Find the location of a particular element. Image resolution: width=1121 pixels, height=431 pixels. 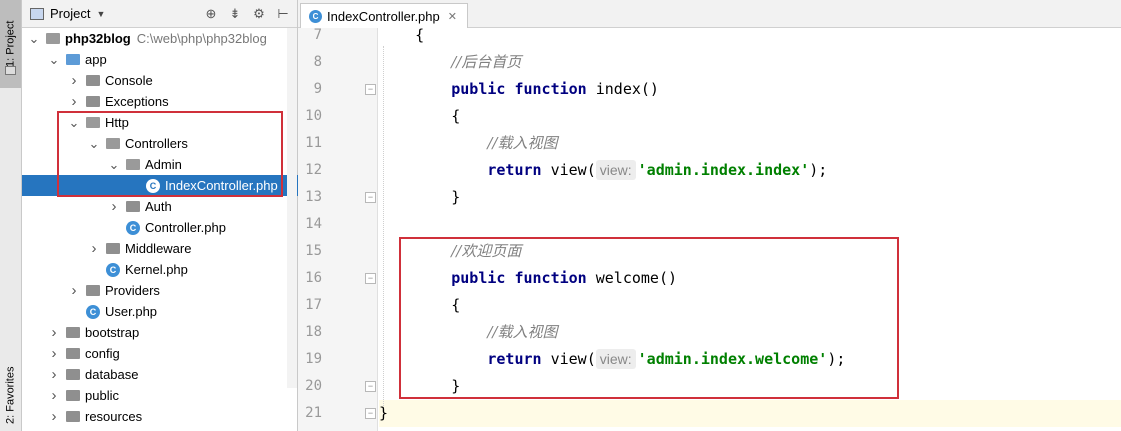

tree-item: › resources is located at coordinates (160, 416).